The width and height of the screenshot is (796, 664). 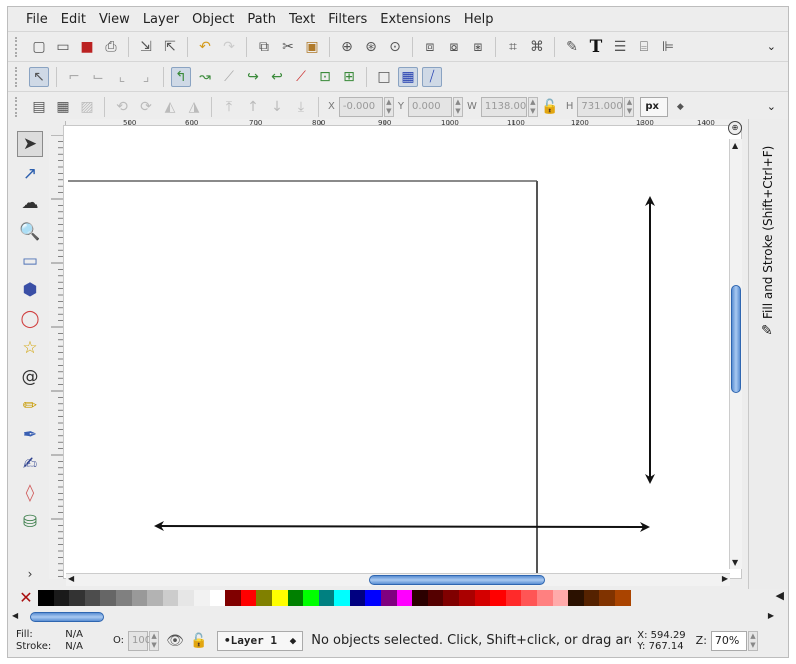 What do you see at coordinates (37, 19) in the screenshot?
I see `menu-file: File` at bounding box center [37, 19].